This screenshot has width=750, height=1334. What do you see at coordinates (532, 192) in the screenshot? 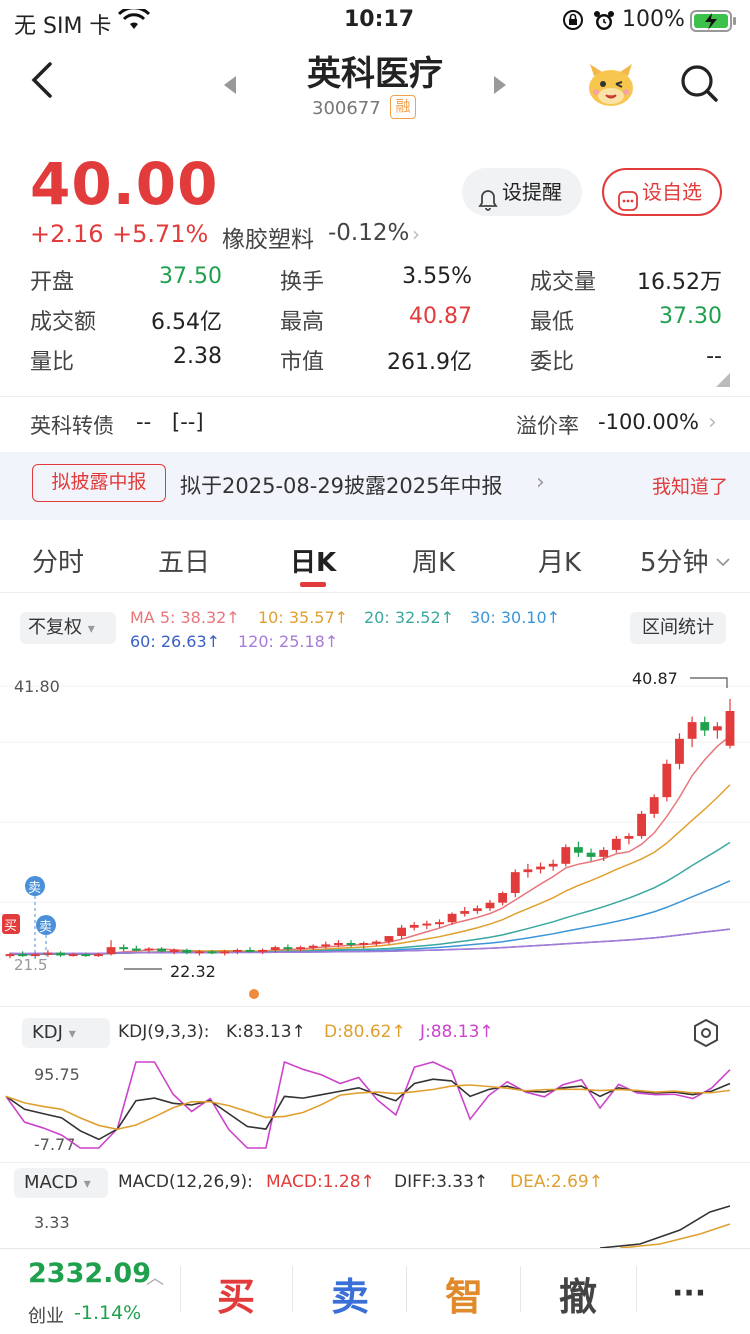
I see `set-reminder-label: 设提醒` at bounding box center [532, 192].